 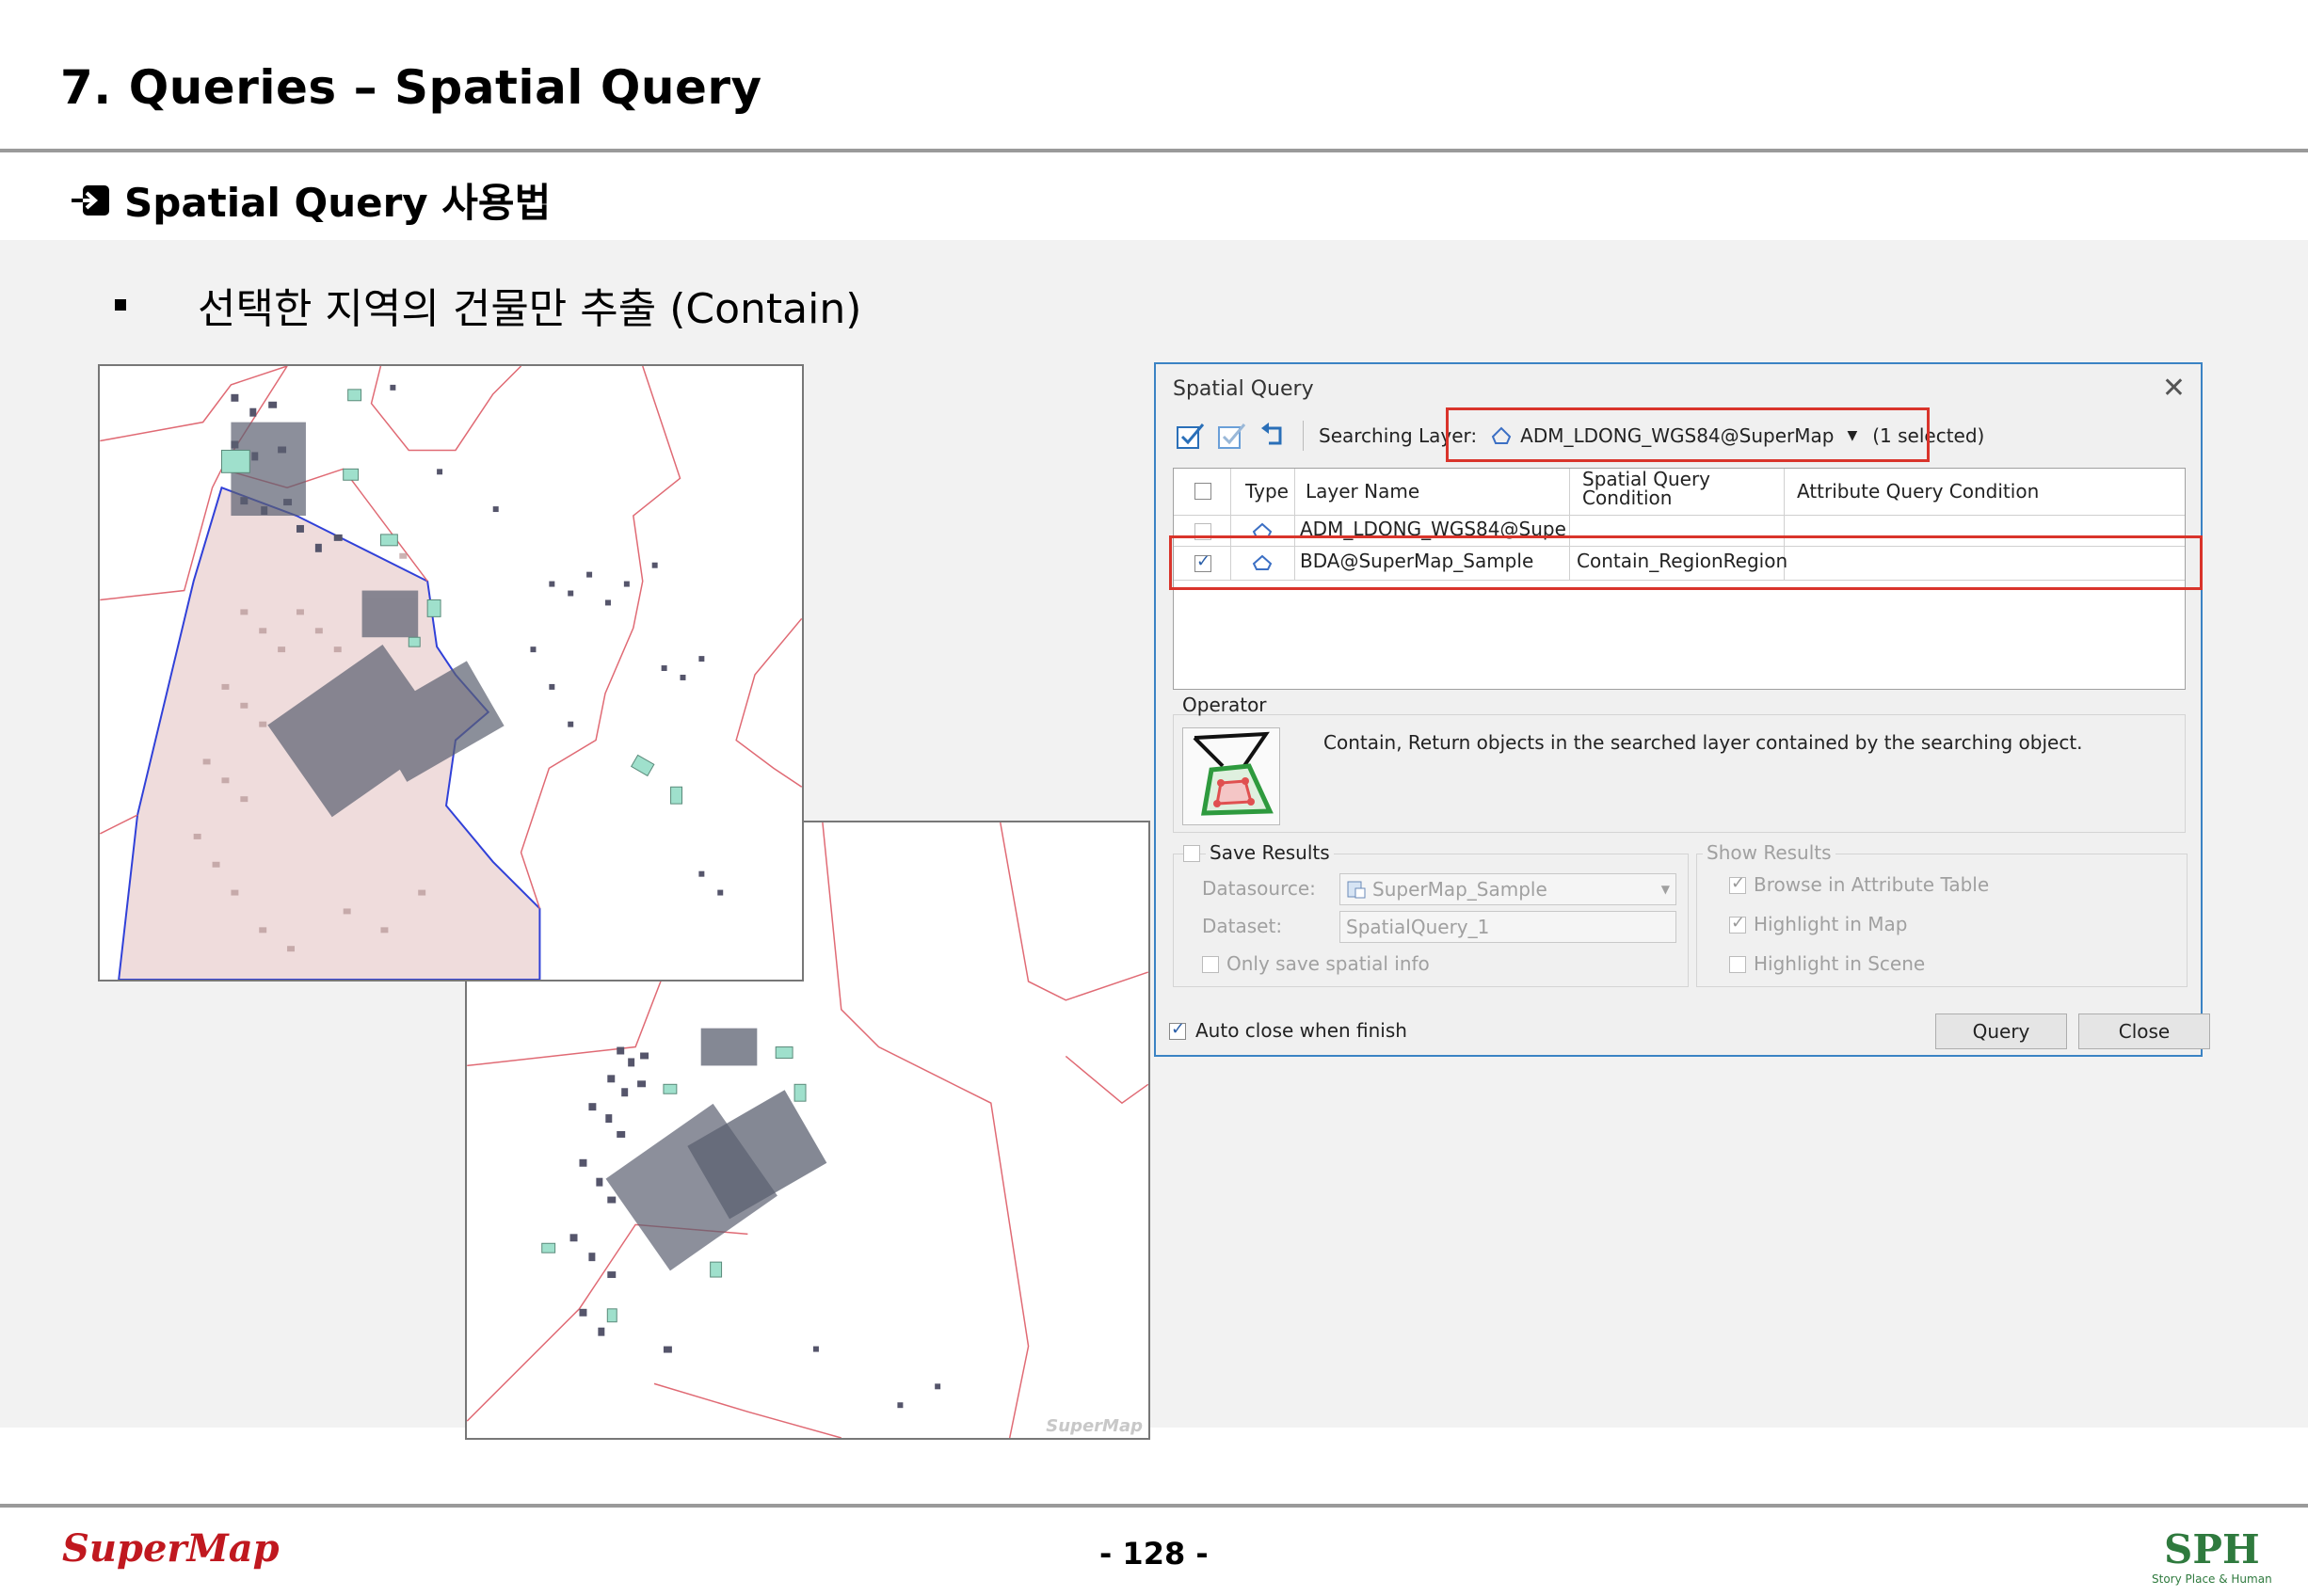 What do you see at coordinates (1872, 884) in the screenshot?
I see `browse-attribute-label: Browse in Attribute Table` at bounding box center [1872, 884].